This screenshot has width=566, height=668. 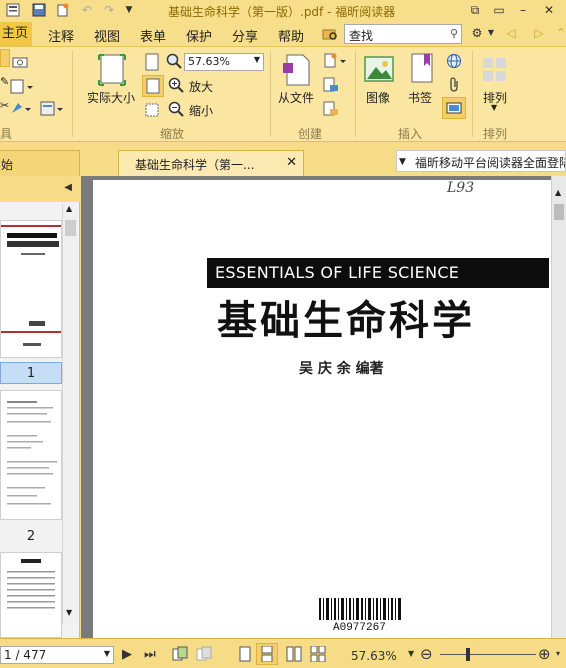 What do you see at coordinates (331, 109) in the screenshot?
I see `create-from-clipboard-icon` at bounding box center [331, 109].